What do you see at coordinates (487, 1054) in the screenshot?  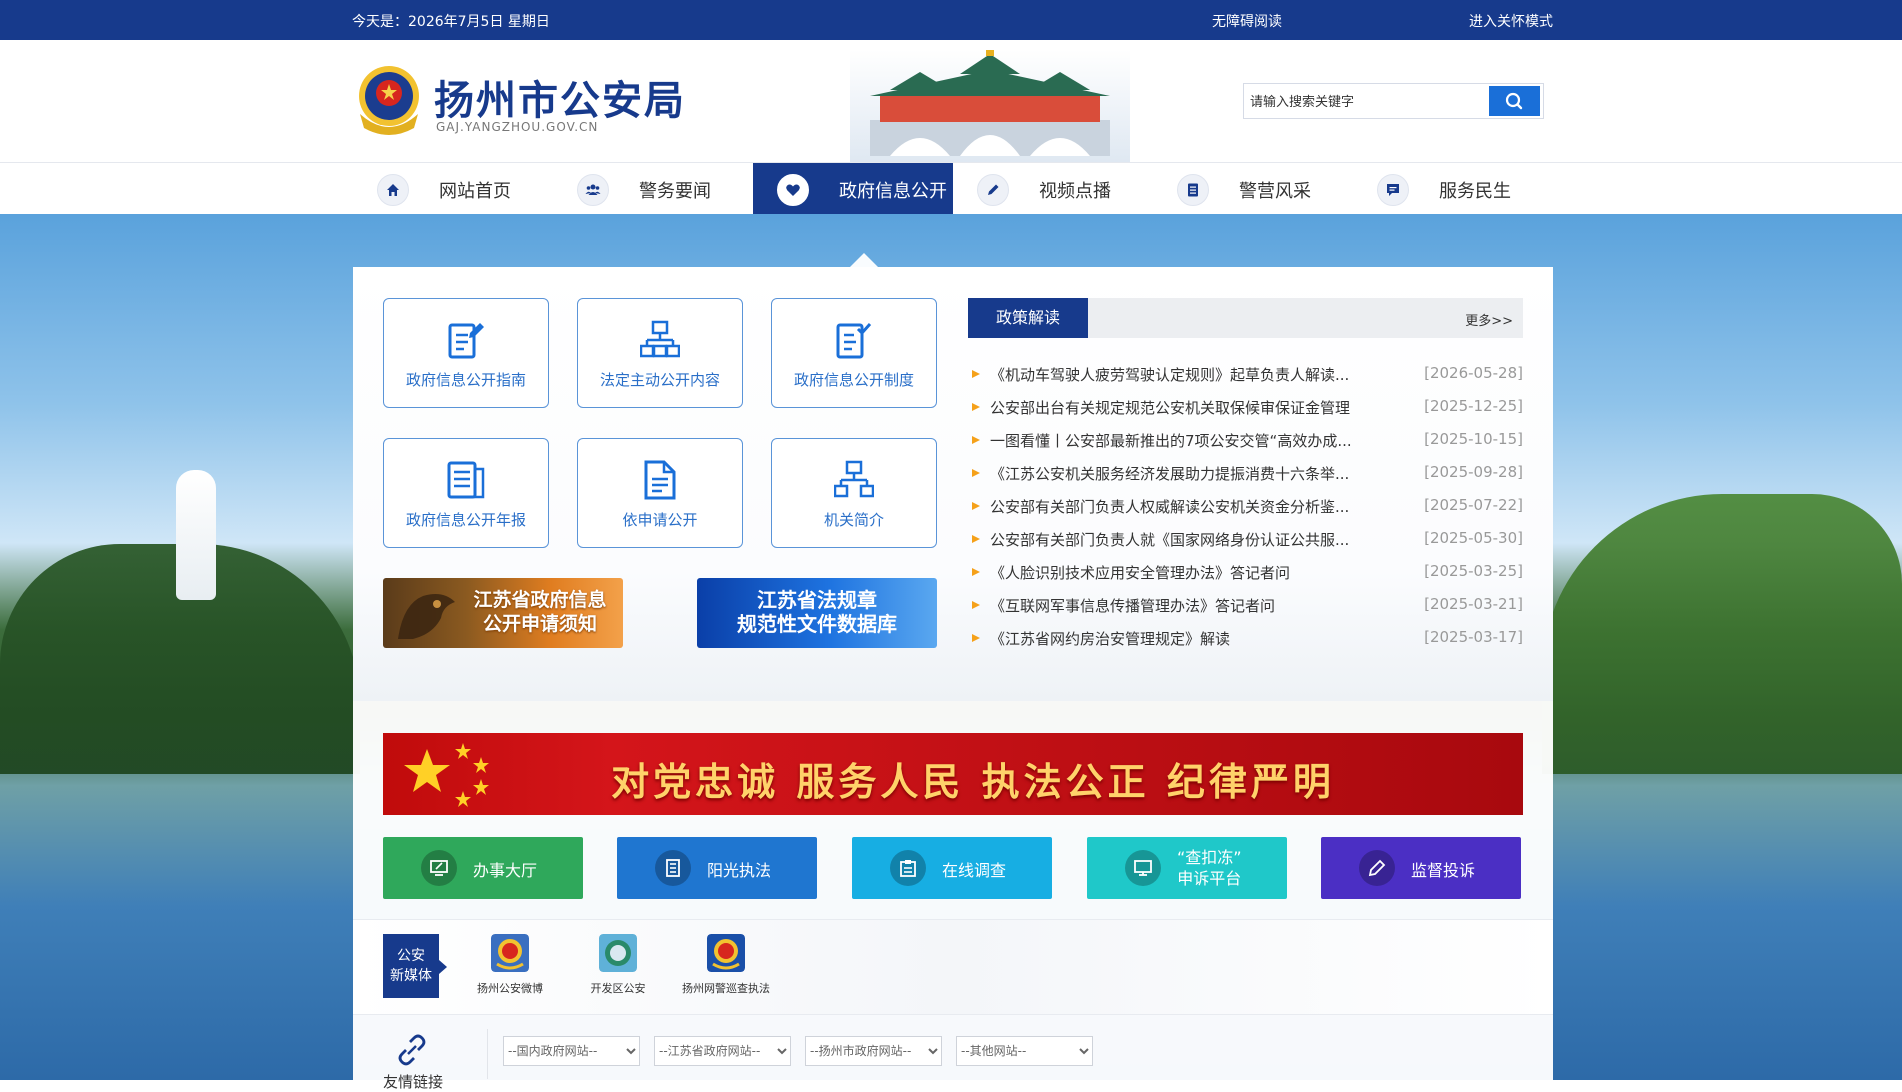 I see `divider-line` at bounding box center [487, 1054].